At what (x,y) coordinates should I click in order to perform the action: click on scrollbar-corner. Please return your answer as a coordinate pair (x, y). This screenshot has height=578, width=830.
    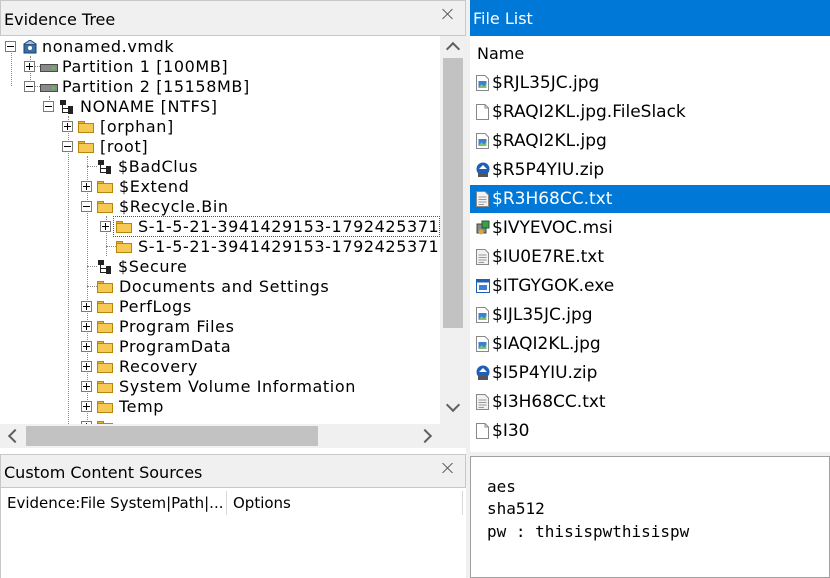
    Looking at the image, I should click on (453, 436).